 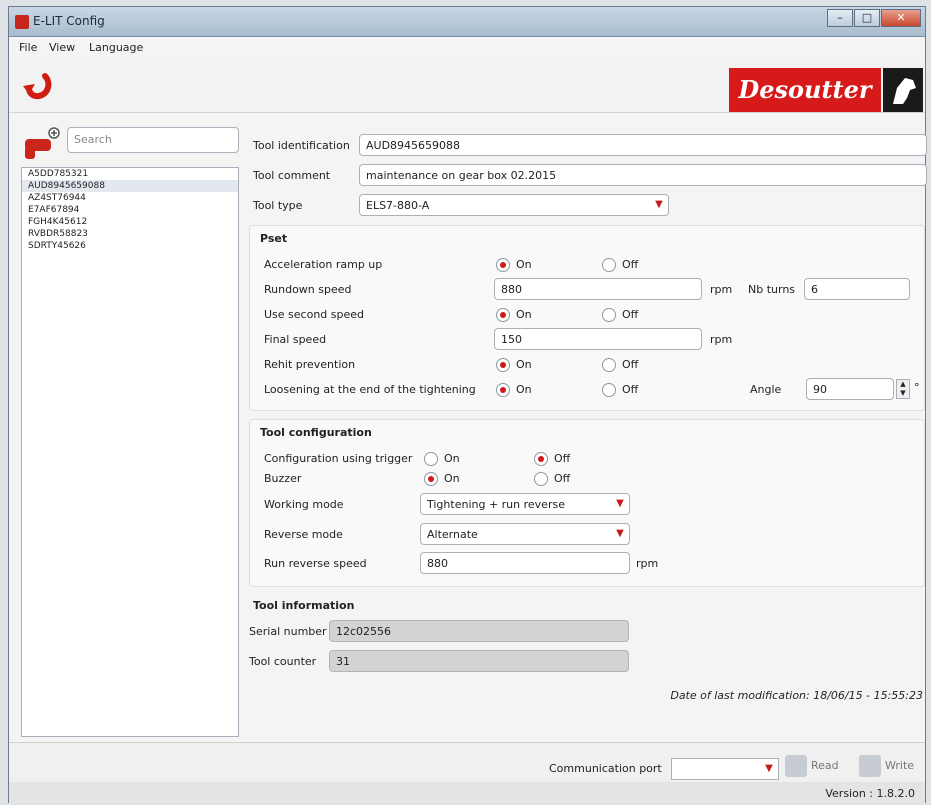 What do you see at coordinates (630, 314) in the screenshot?
I see `second-off-label: Off` at bounding box center [630, 314].